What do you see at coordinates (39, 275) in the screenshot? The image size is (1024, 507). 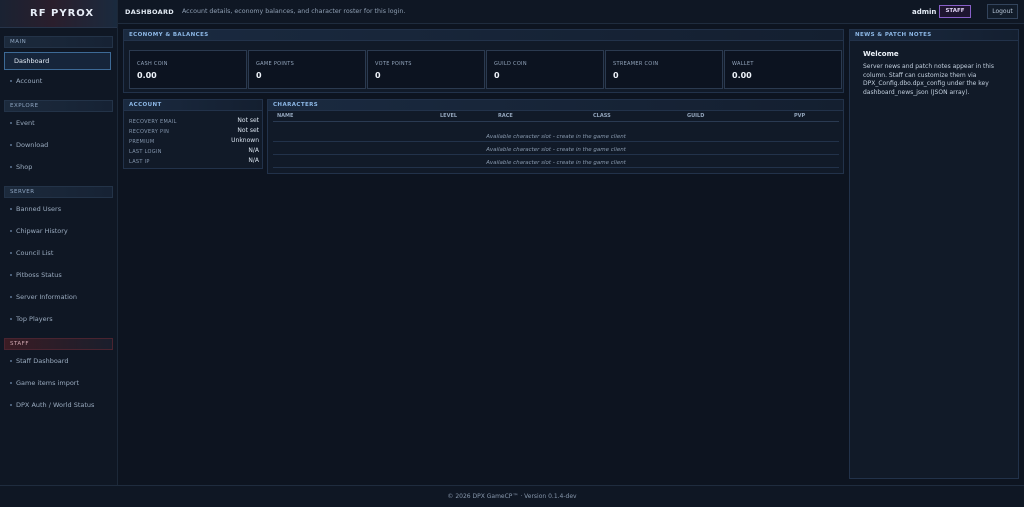 I see `sidebar-item-label: Pitboss Status` at bounding box center [39, 275].